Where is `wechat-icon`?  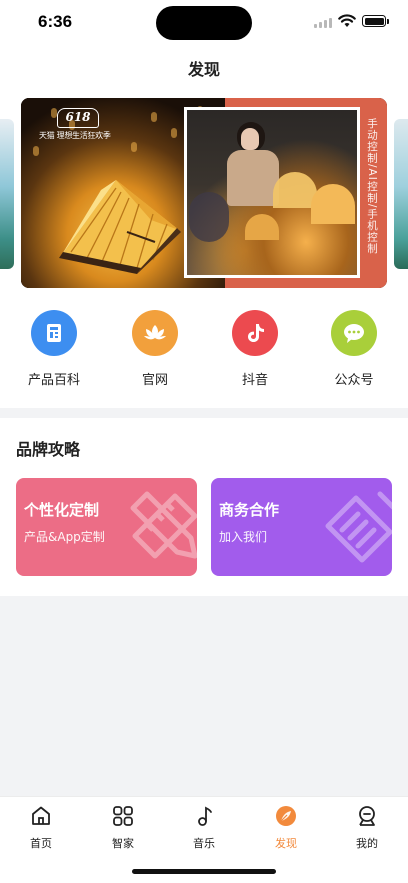
wechat-icon is located at coordinates (354, 333).